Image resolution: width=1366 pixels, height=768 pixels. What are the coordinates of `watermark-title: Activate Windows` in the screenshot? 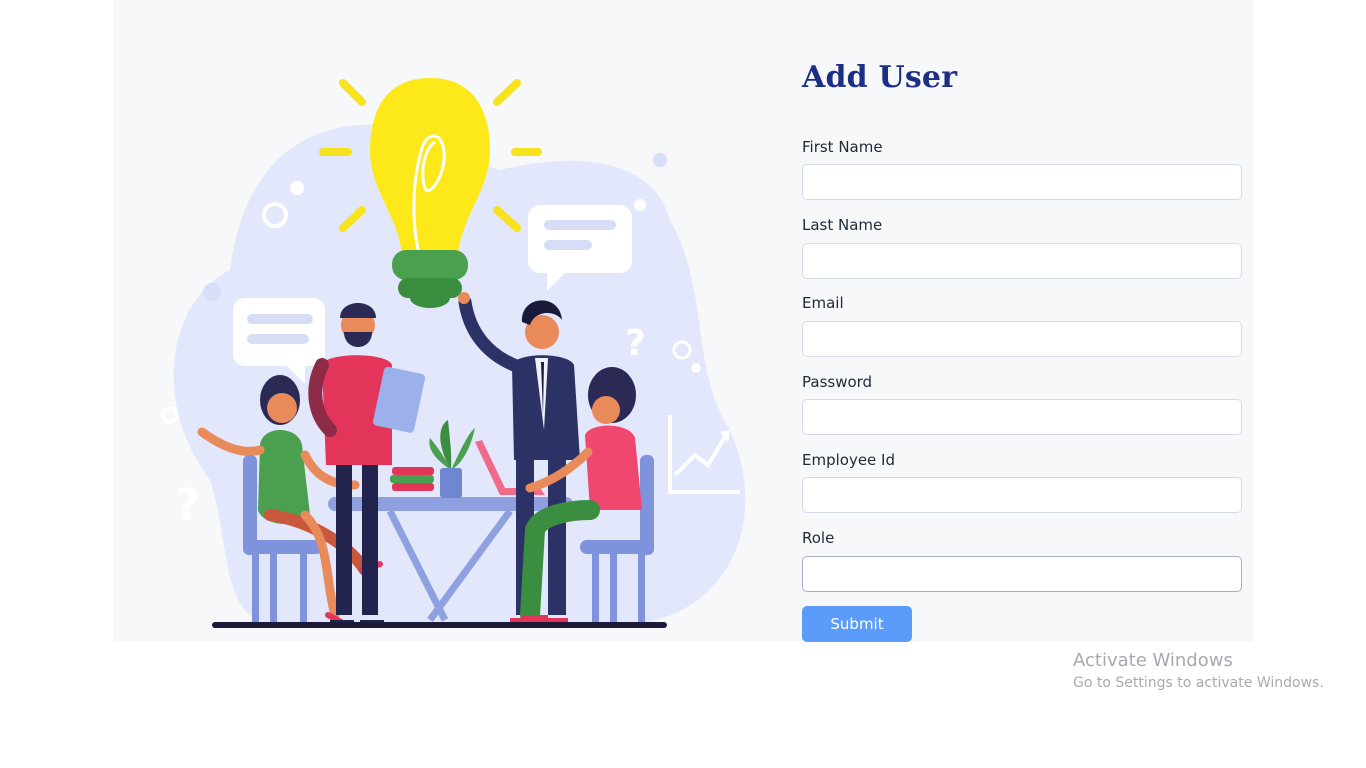 It's located at (1153, 660).